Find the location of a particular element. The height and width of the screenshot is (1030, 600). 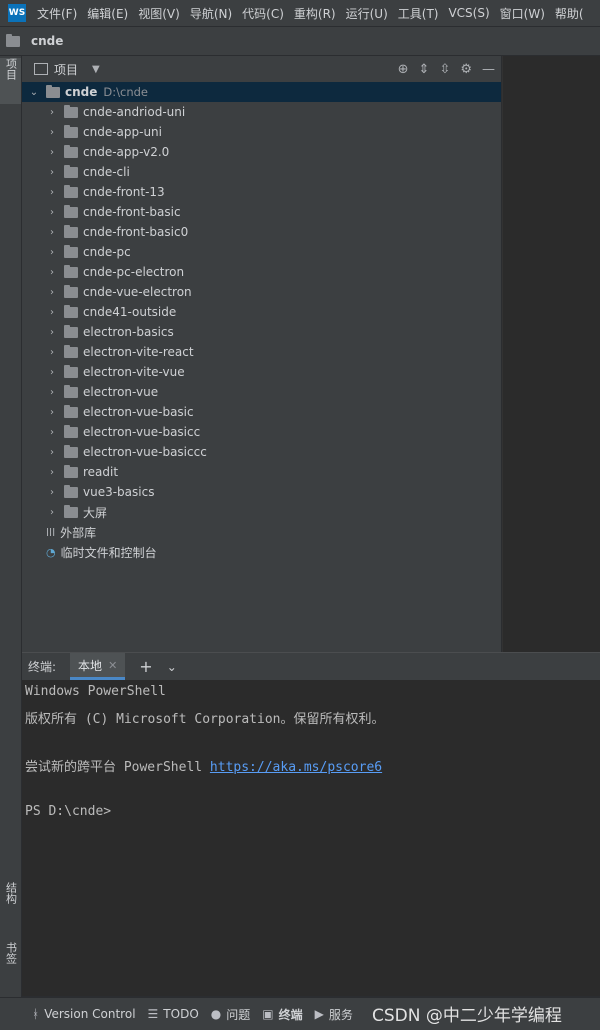

tree-folder-item: › 大屏 is located at coordinates (261, 512).